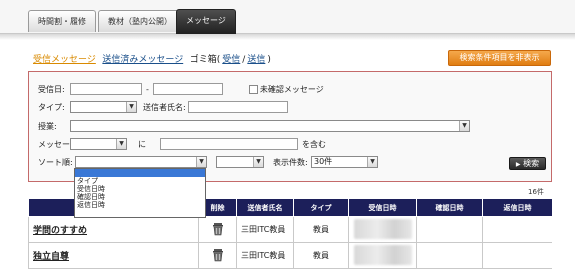 The width and height of the screenshot is (575, 272). What do you see at coordinates (140, 21) in the screenshot?
I see `tab-materials: 教材（塾内公開）` at bounding box center [140, 21].